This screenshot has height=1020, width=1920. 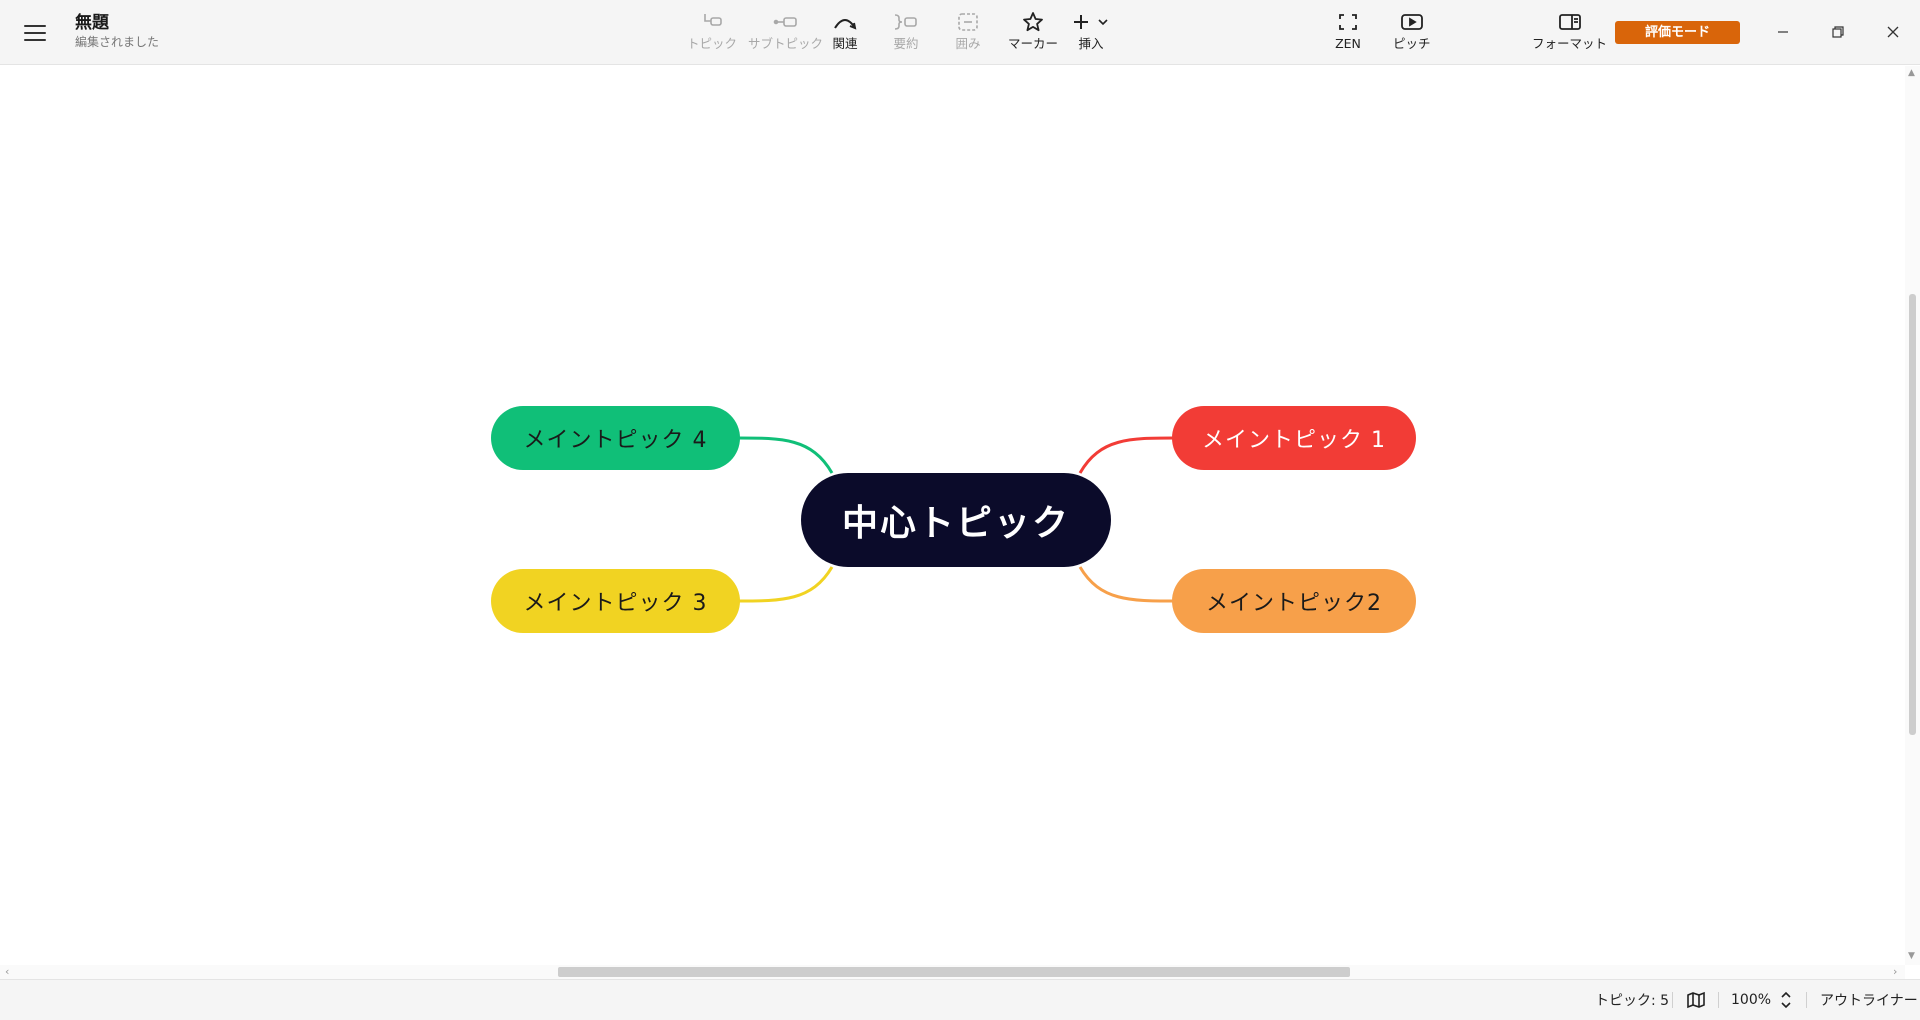 I want to click on relationship-button-label: 関連, so click(x=845, y=43).